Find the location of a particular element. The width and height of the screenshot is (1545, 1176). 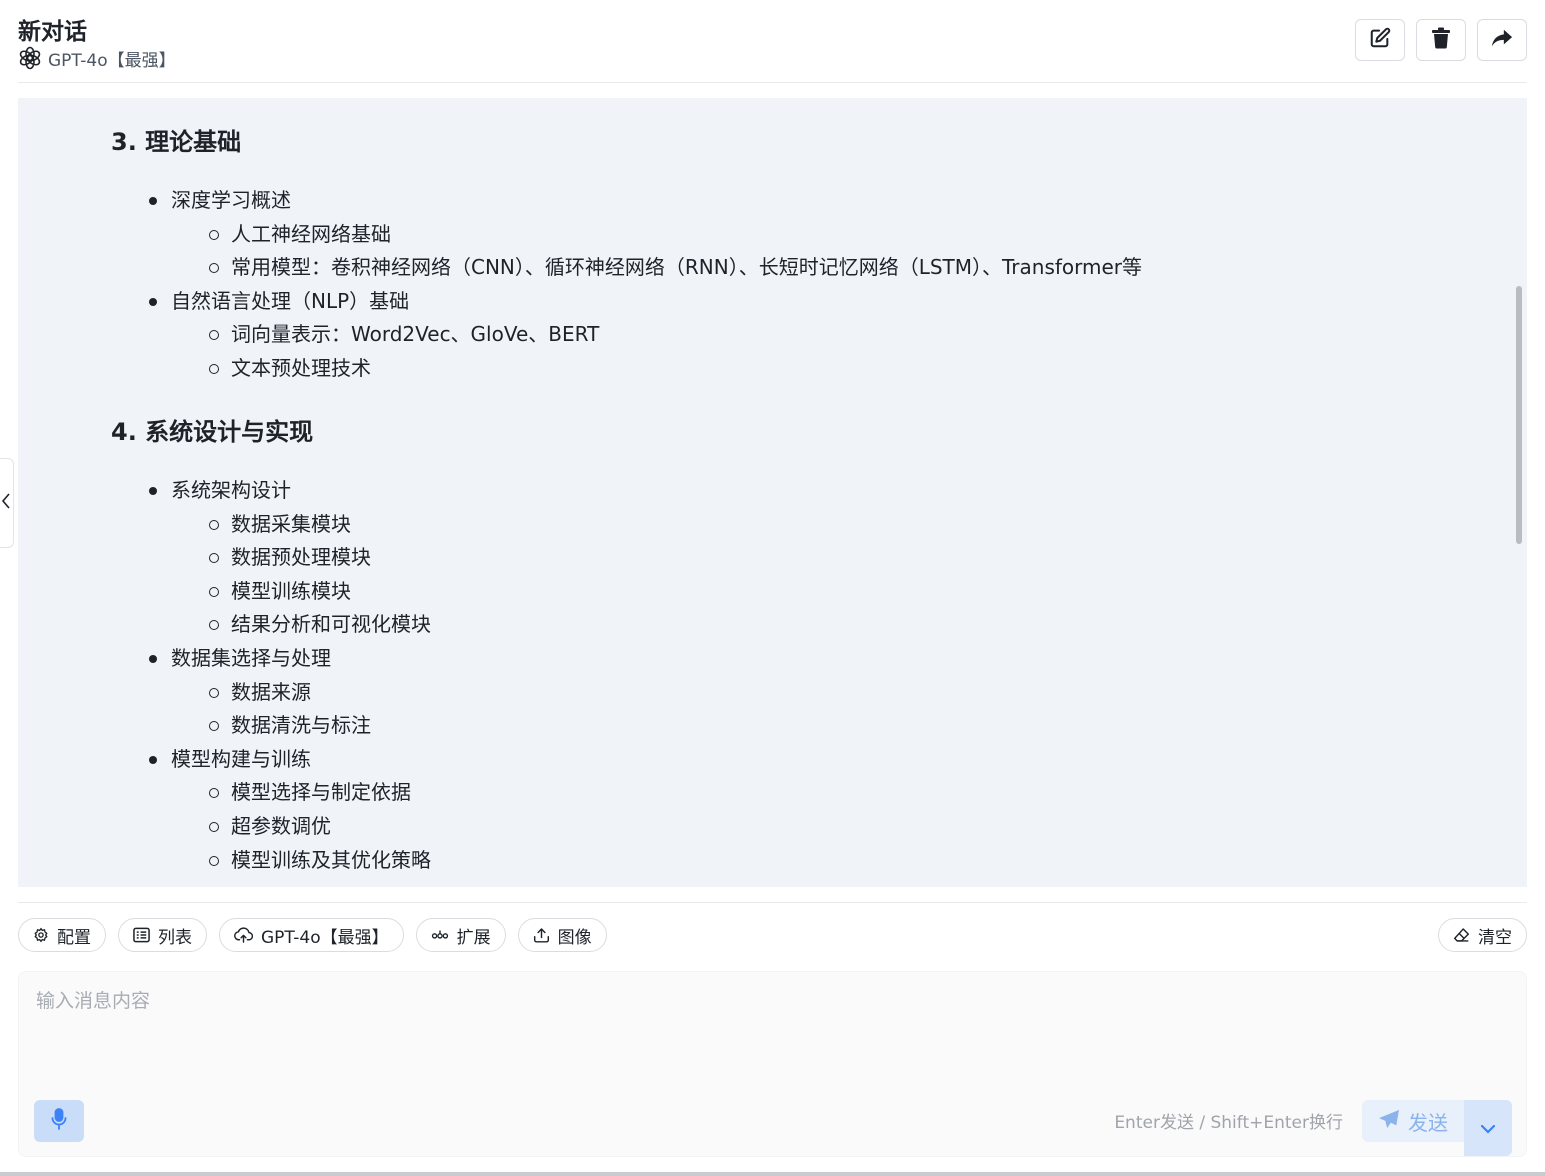

microphone-icon is located at coordinates (59, 1121).